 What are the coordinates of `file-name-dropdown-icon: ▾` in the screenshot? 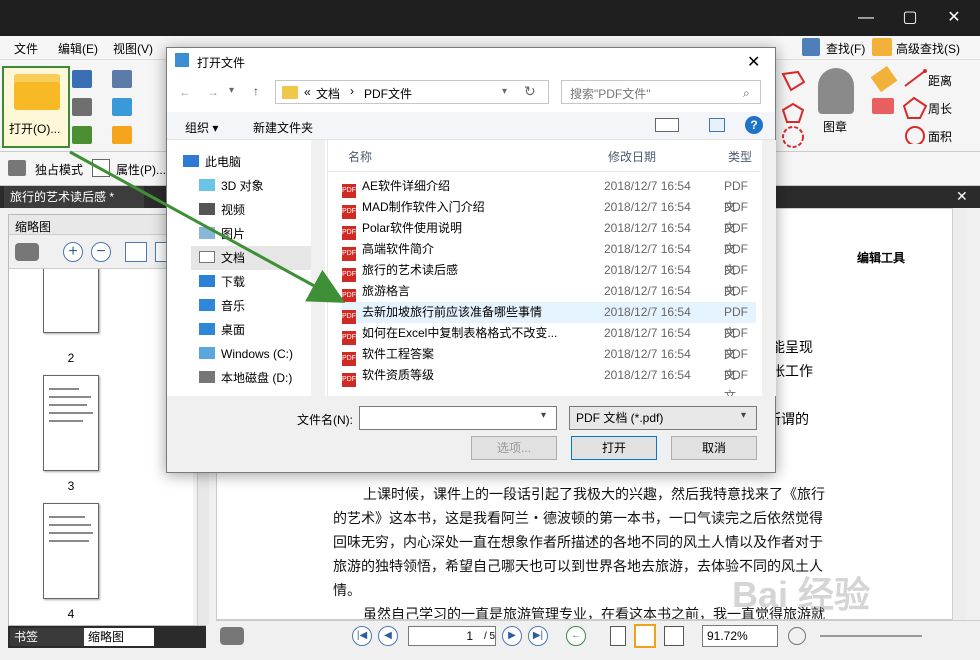 It's located at (543, 415).